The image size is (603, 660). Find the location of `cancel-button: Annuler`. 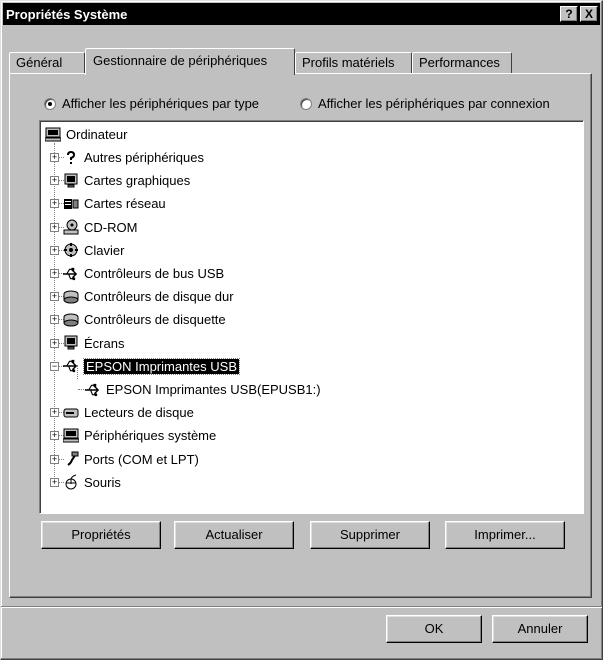

cancel-button: Annuler is located at coordinates (540, 629).